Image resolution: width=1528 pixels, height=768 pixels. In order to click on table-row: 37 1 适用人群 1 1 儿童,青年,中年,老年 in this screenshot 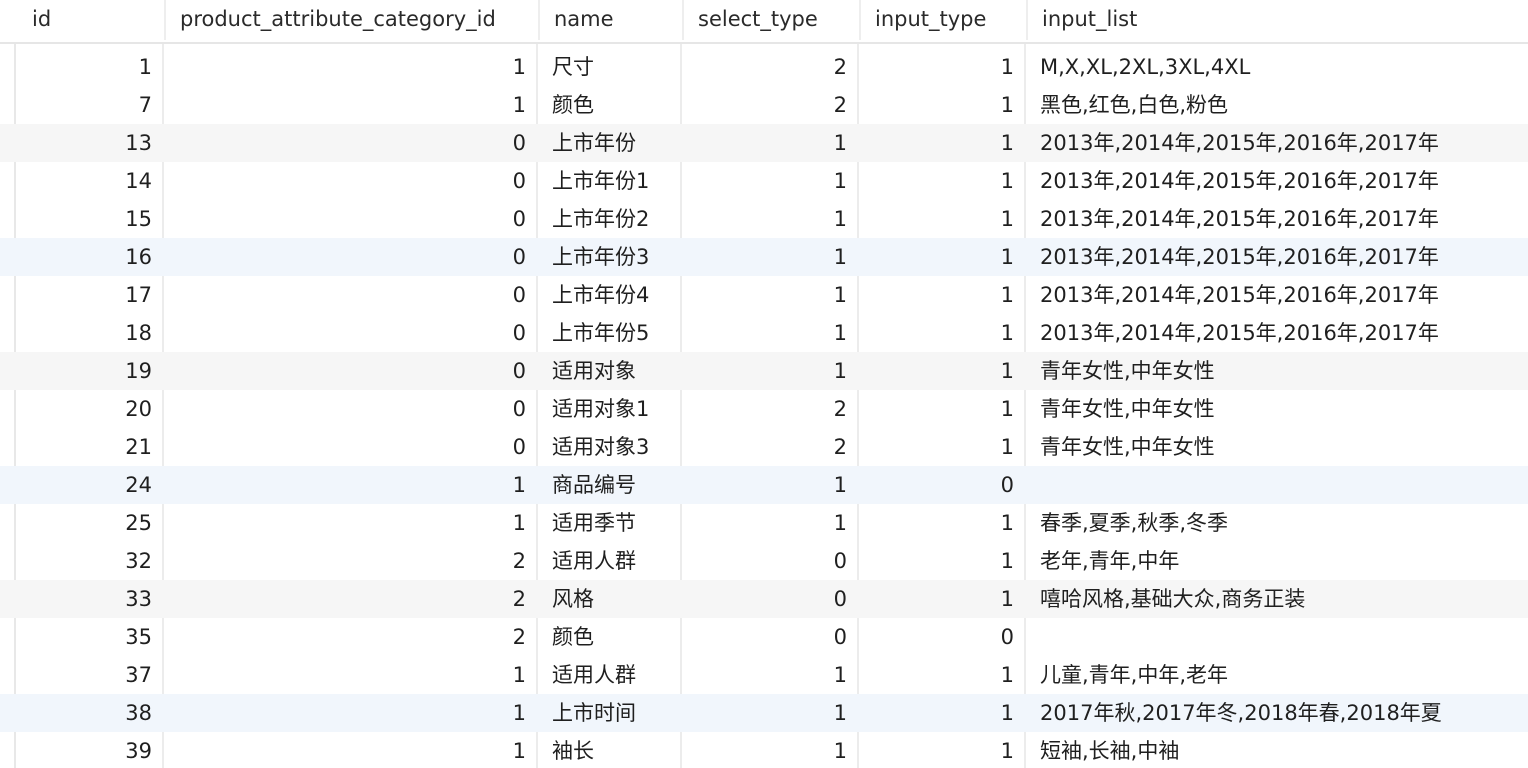, I will do `click(764, 675)`.